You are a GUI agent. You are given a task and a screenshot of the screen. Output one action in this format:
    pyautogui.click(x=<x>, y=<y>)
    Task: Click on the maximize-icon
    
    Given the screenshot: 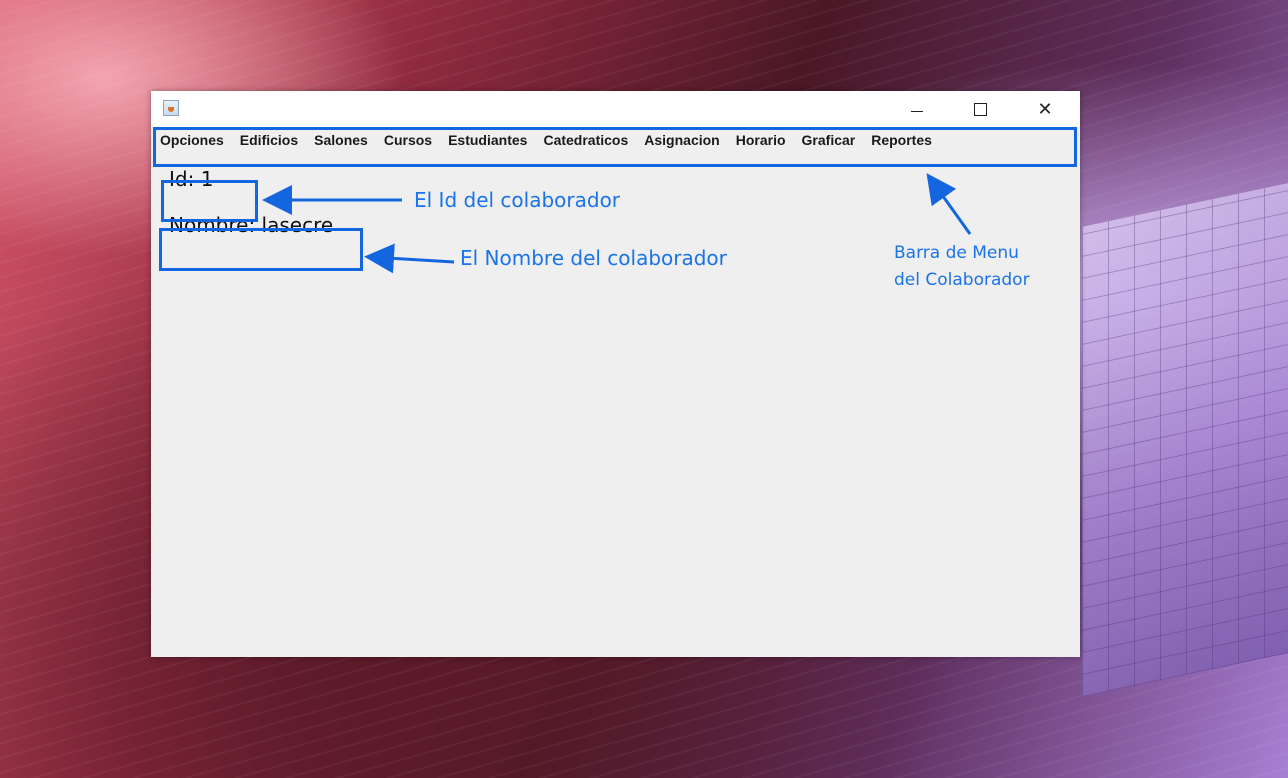 What is the action you would take?
    pyautogui.click(x=980, y=109)
    